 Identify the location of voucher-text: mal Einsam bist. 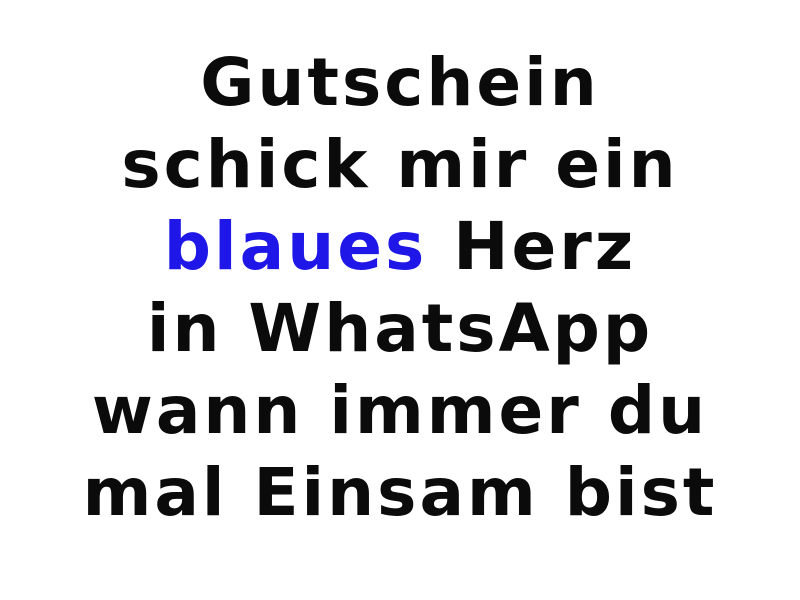
(400, 492).